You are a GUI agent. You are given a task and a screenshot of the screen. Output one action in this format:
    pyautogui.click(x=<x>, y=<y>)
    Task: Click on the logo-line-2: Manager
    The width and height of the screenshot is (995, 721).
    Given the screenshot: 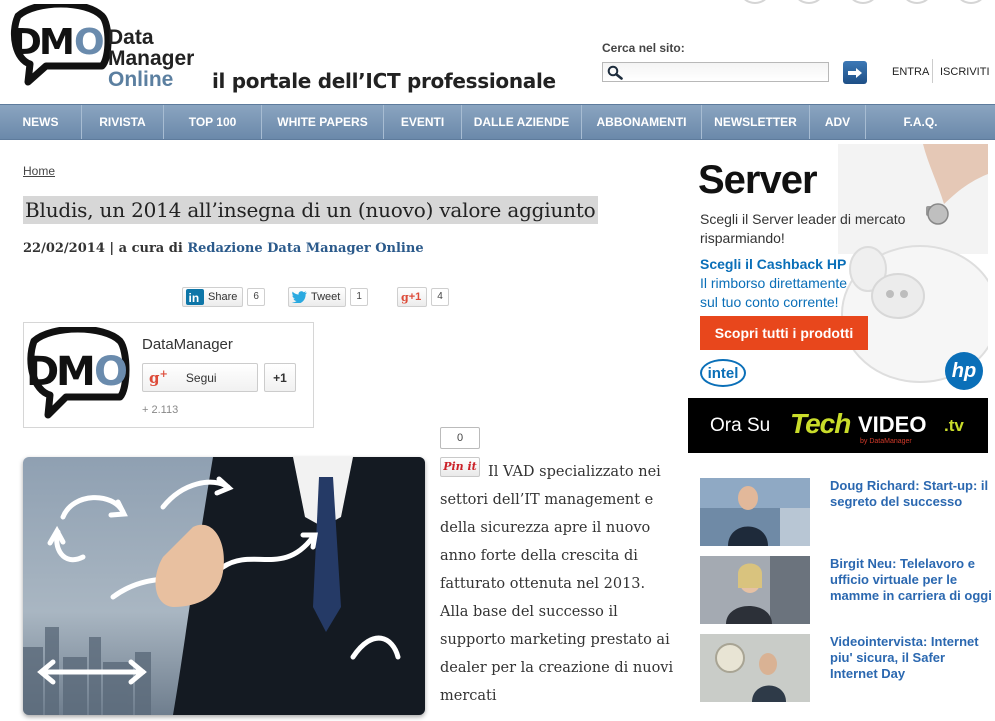 What is the action you would take?
    pyautogui.click(x=151, y=58)
    